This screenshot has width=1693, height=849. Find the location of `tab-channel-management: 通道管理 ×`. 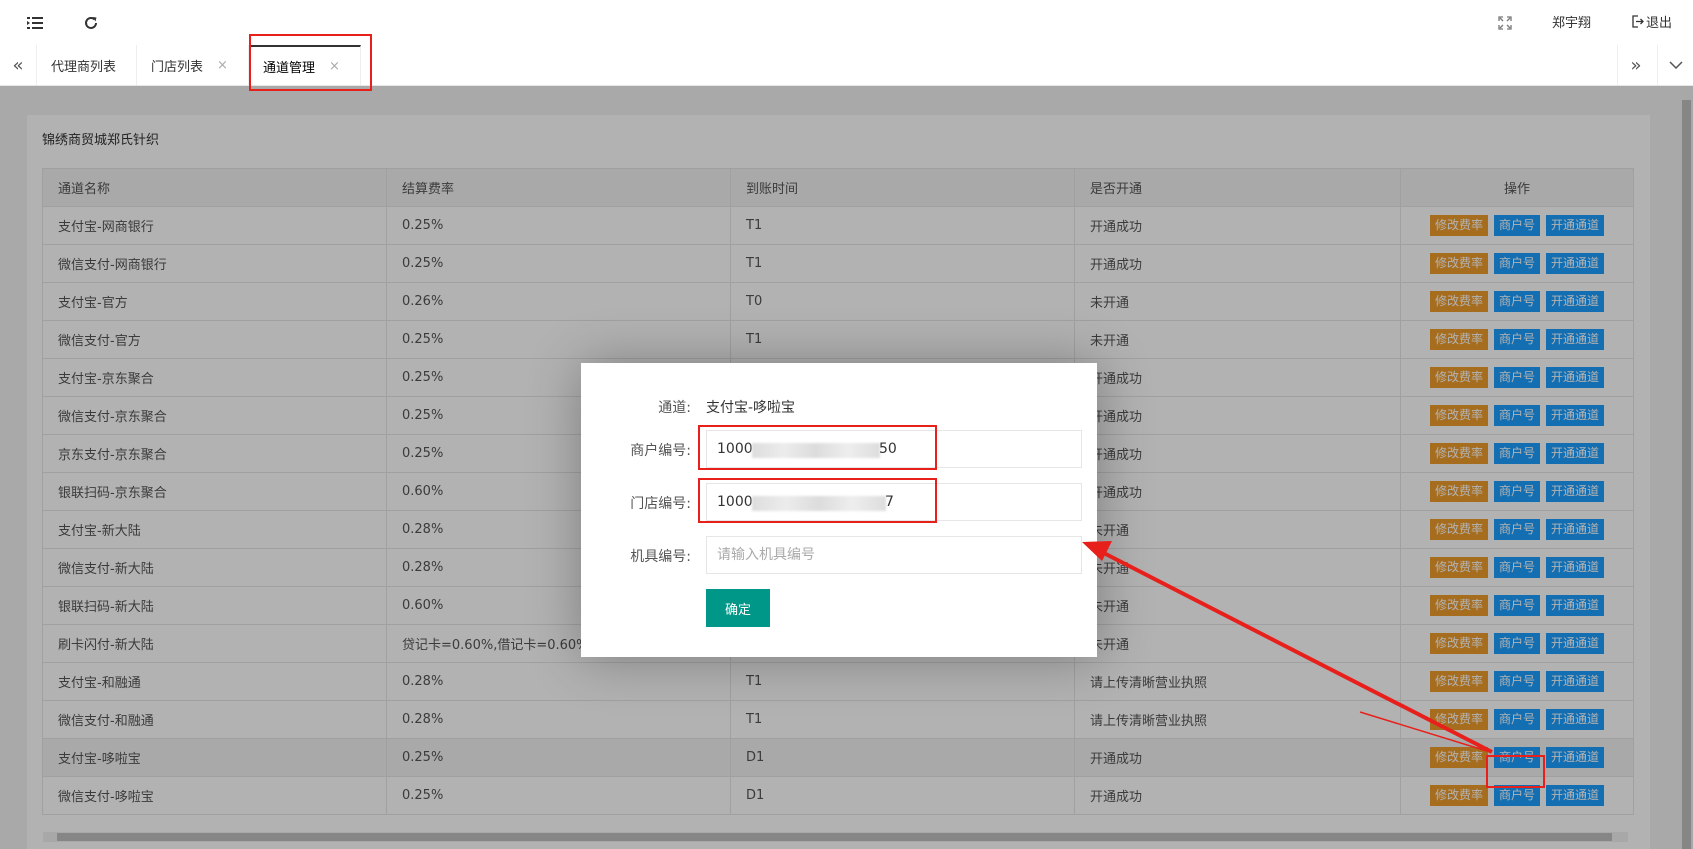

tab-channel-management: 通道管理 × is located at coordinates (305, 65).